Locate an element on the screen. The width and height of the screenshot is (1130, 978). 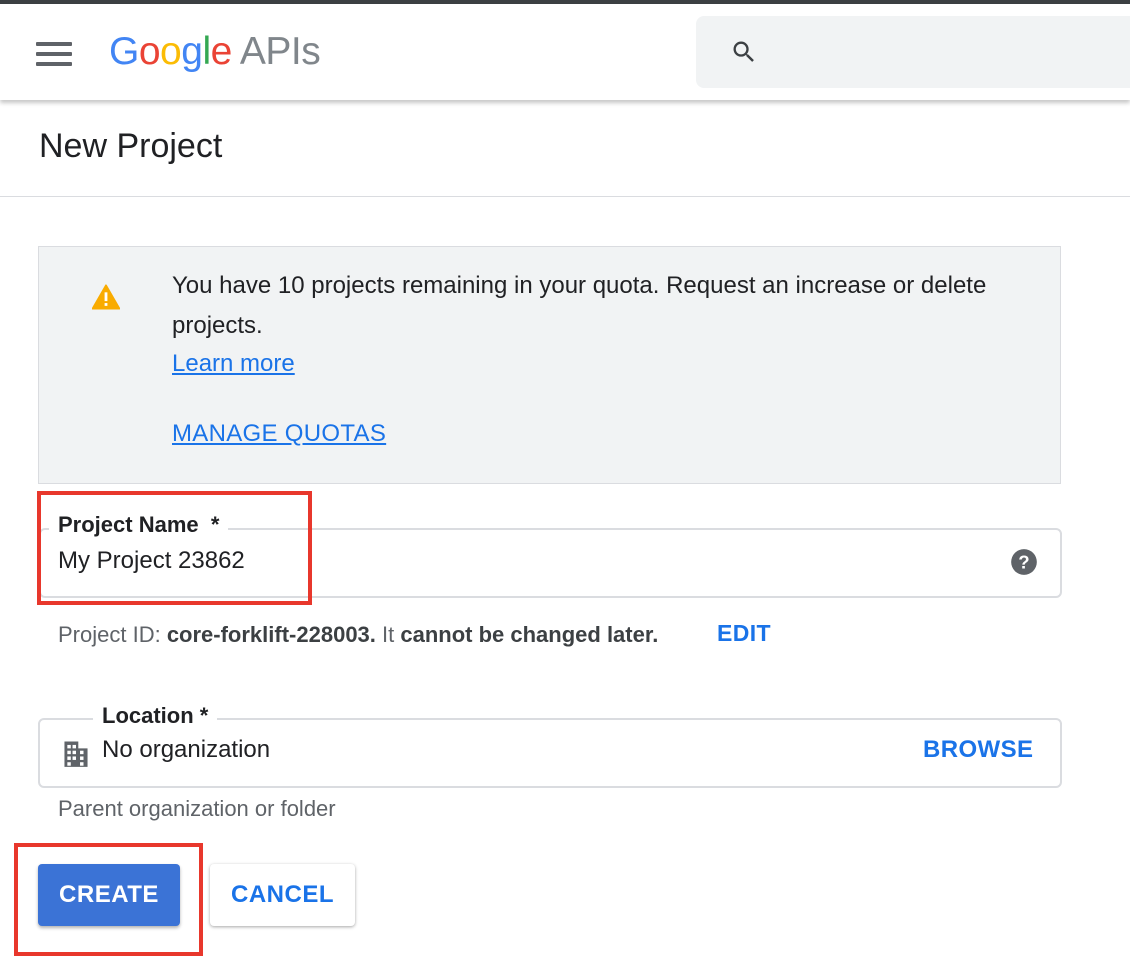
warning-icon is located at coordinates (106, 297).